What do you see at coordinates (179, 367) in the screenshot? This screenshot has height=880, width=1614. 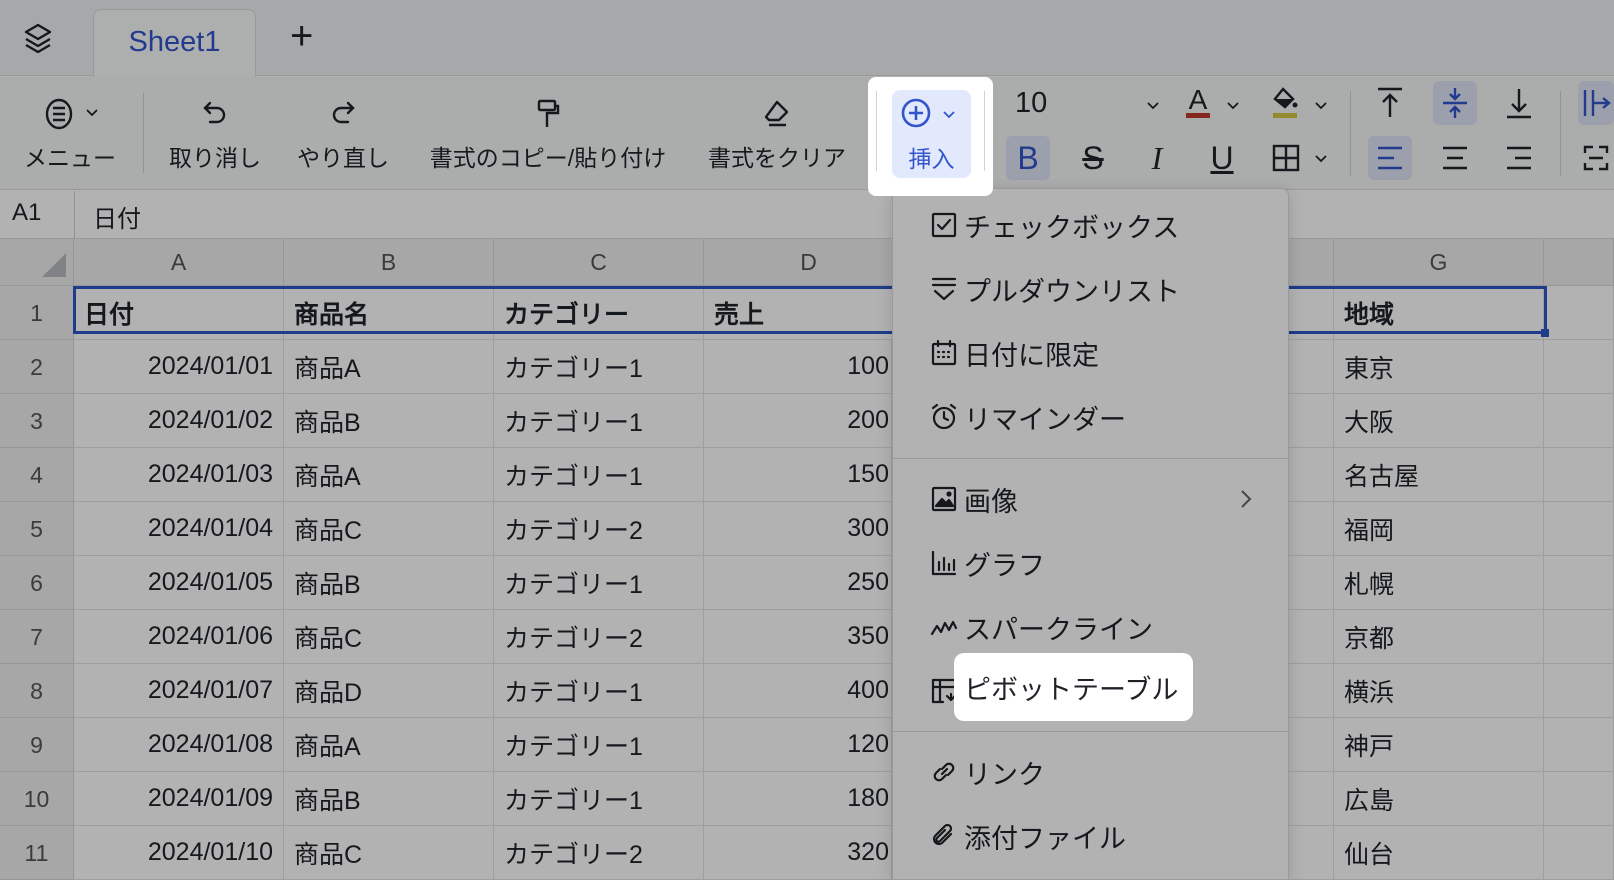 I see `cell-a2: 2024/01/01` at bounding box center [179, 367].